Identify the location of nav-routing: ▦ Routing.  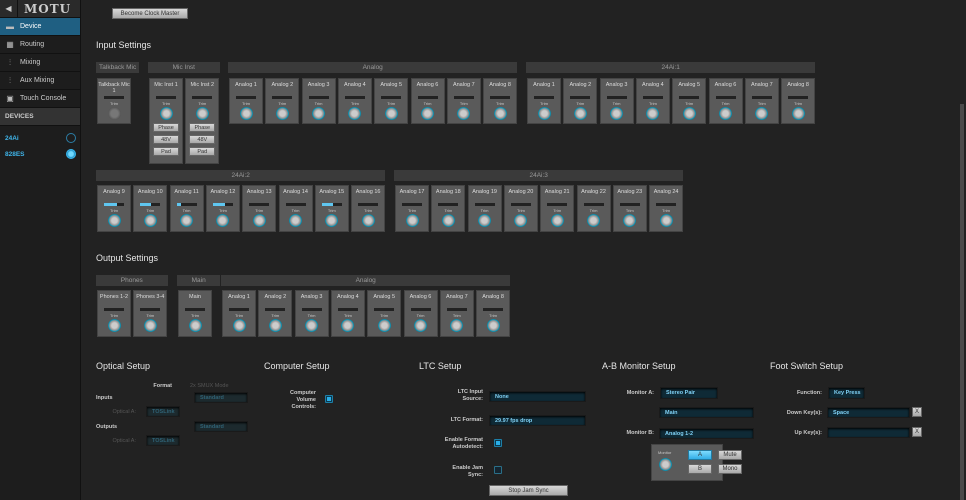
(40, 45).